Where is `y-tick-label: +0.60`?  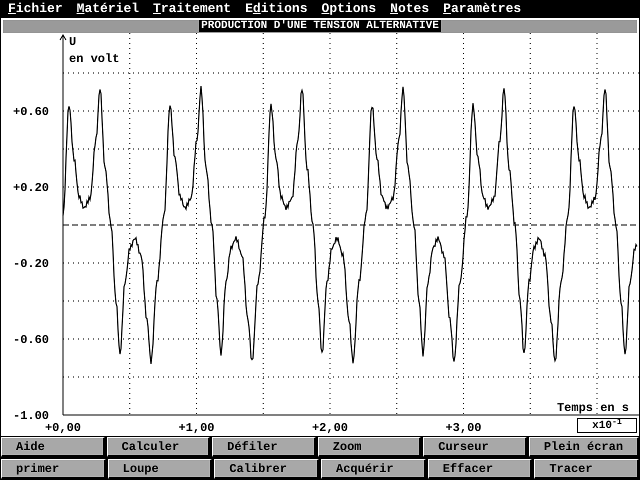 y-tick-label: +0.60 is located at coordinates (31, 111).